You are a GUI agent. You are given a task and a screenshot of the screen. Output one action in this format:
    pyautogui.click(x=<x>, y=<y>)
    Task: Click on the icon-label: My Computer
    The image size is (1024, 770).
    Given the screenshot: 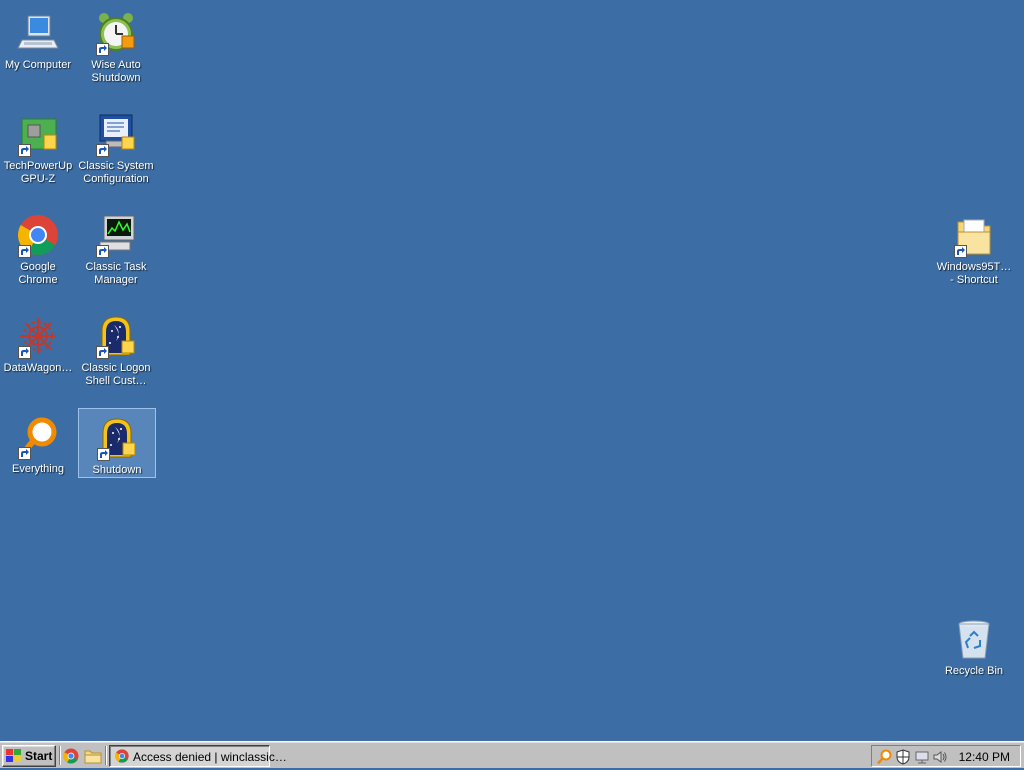 What is the action you would take?
    pyautogui.click(x=38, y=65)
    